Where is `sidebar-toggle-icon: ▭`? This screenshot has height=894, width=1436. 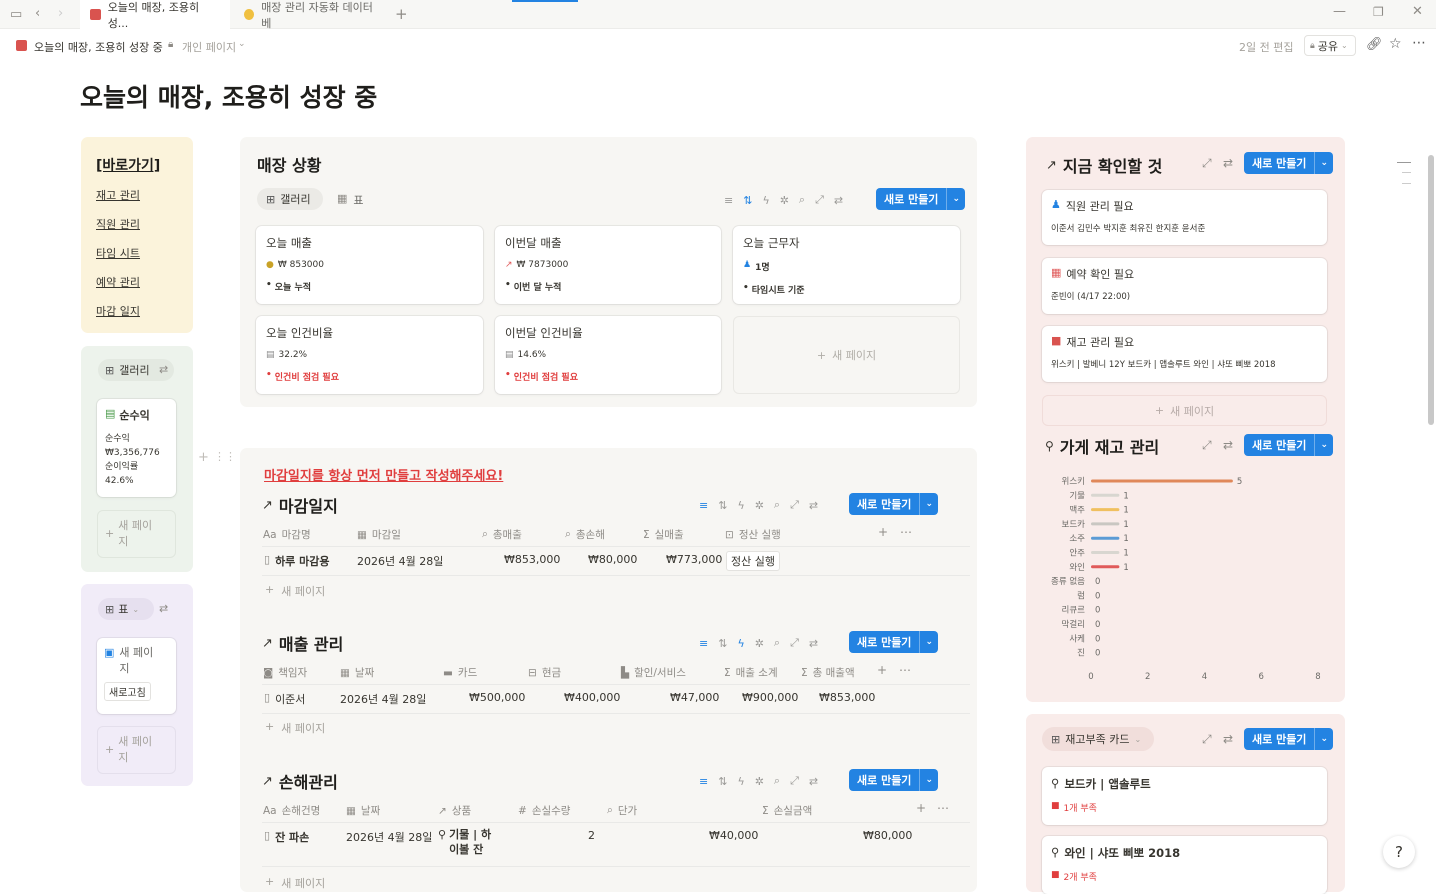 sidebar-toggle-icon: ▭ is located at coordinates (16, 14).